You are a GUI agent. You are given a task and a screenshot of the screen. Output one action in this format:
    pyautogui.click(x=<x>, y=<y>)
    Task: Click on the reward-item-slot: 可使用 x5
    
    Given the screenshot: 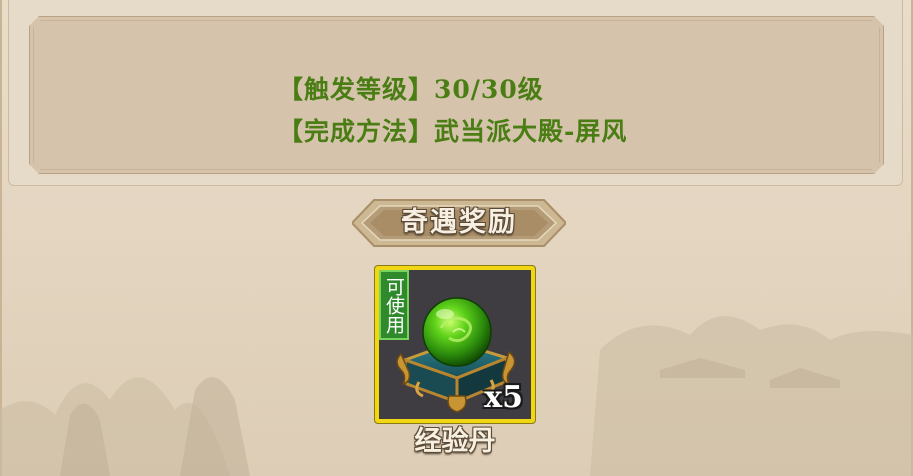 What is the action you would take?
    pyautogui.click(x=455, y=344)
    